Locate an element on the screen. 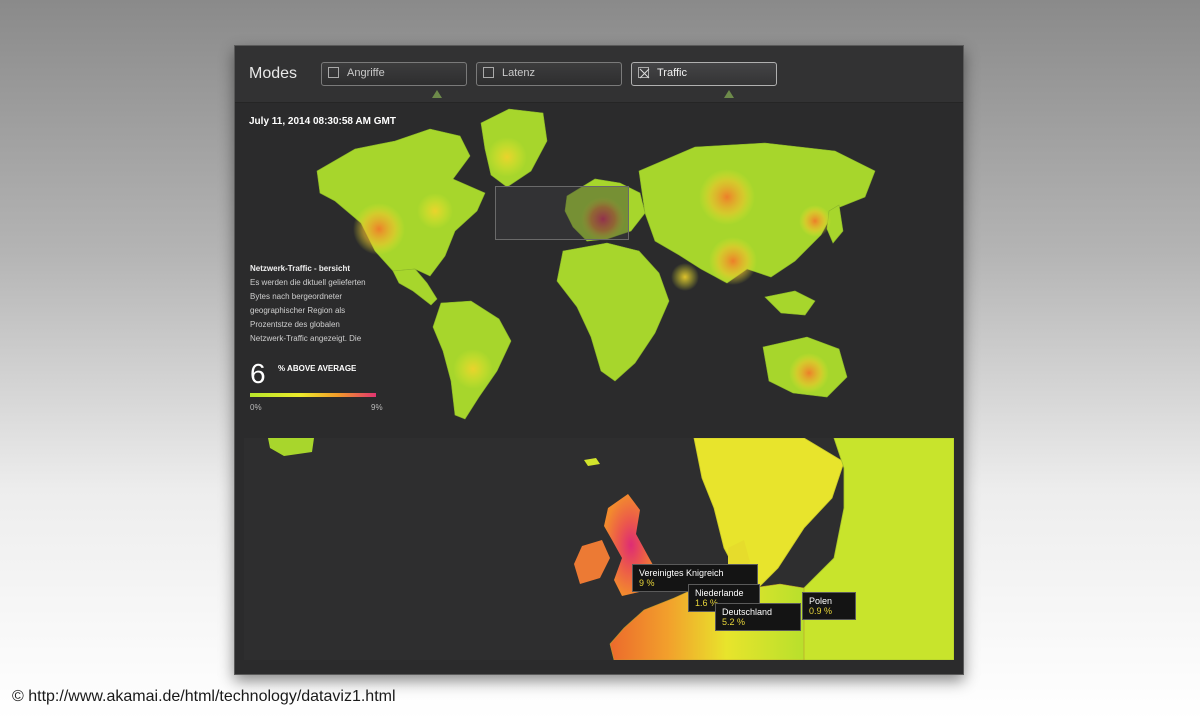 The height and width of the screenshot is (720, 1200). tooltip-country-value: 5.2 % is located at coordinates (734, 622).